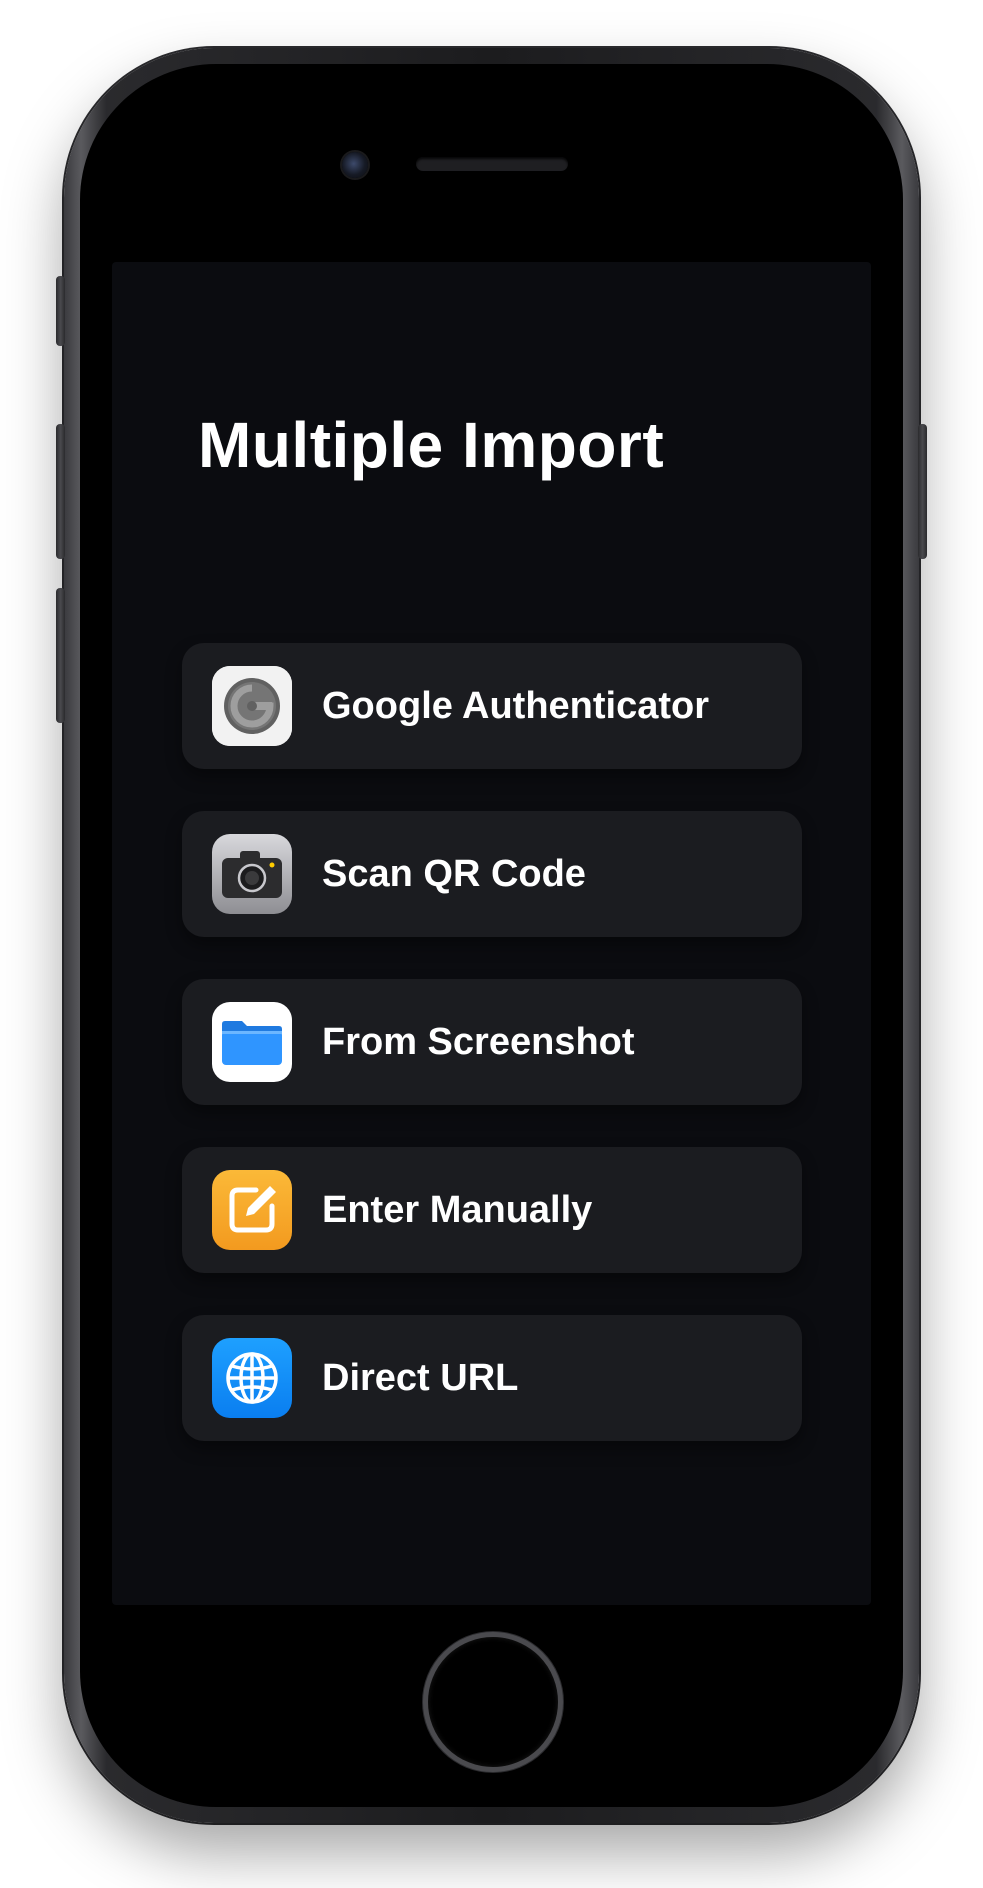 This screenshot has width=983, height=1888. What do you see at coordinates (457, 1209) in the screenshot?
I see `option-label: Enter Manually` at bounding box center [457, 1209].